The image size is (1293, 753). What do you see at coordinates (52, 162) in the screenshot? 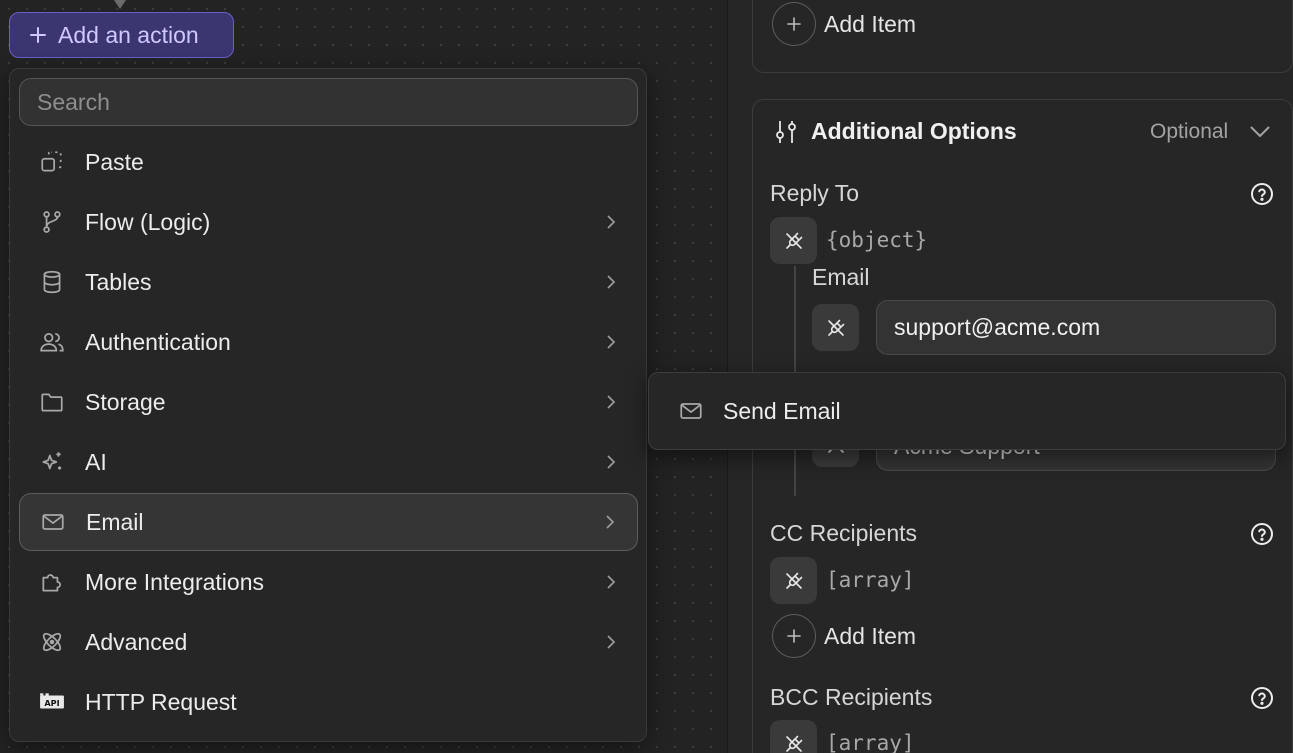
I see `paste-icon` at bounding box center [52, 162].